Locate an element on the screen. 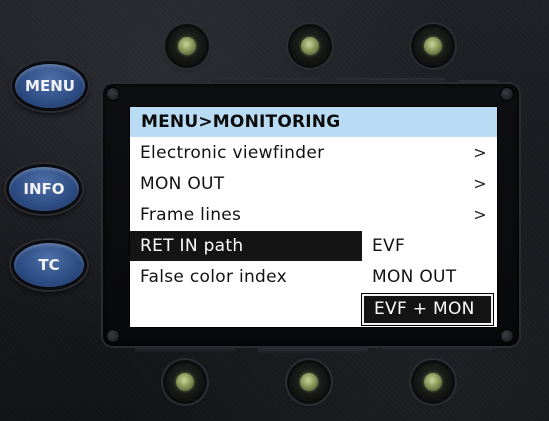  menu-item-mon-out: MON OUT > is located at coordinates (313, 184).